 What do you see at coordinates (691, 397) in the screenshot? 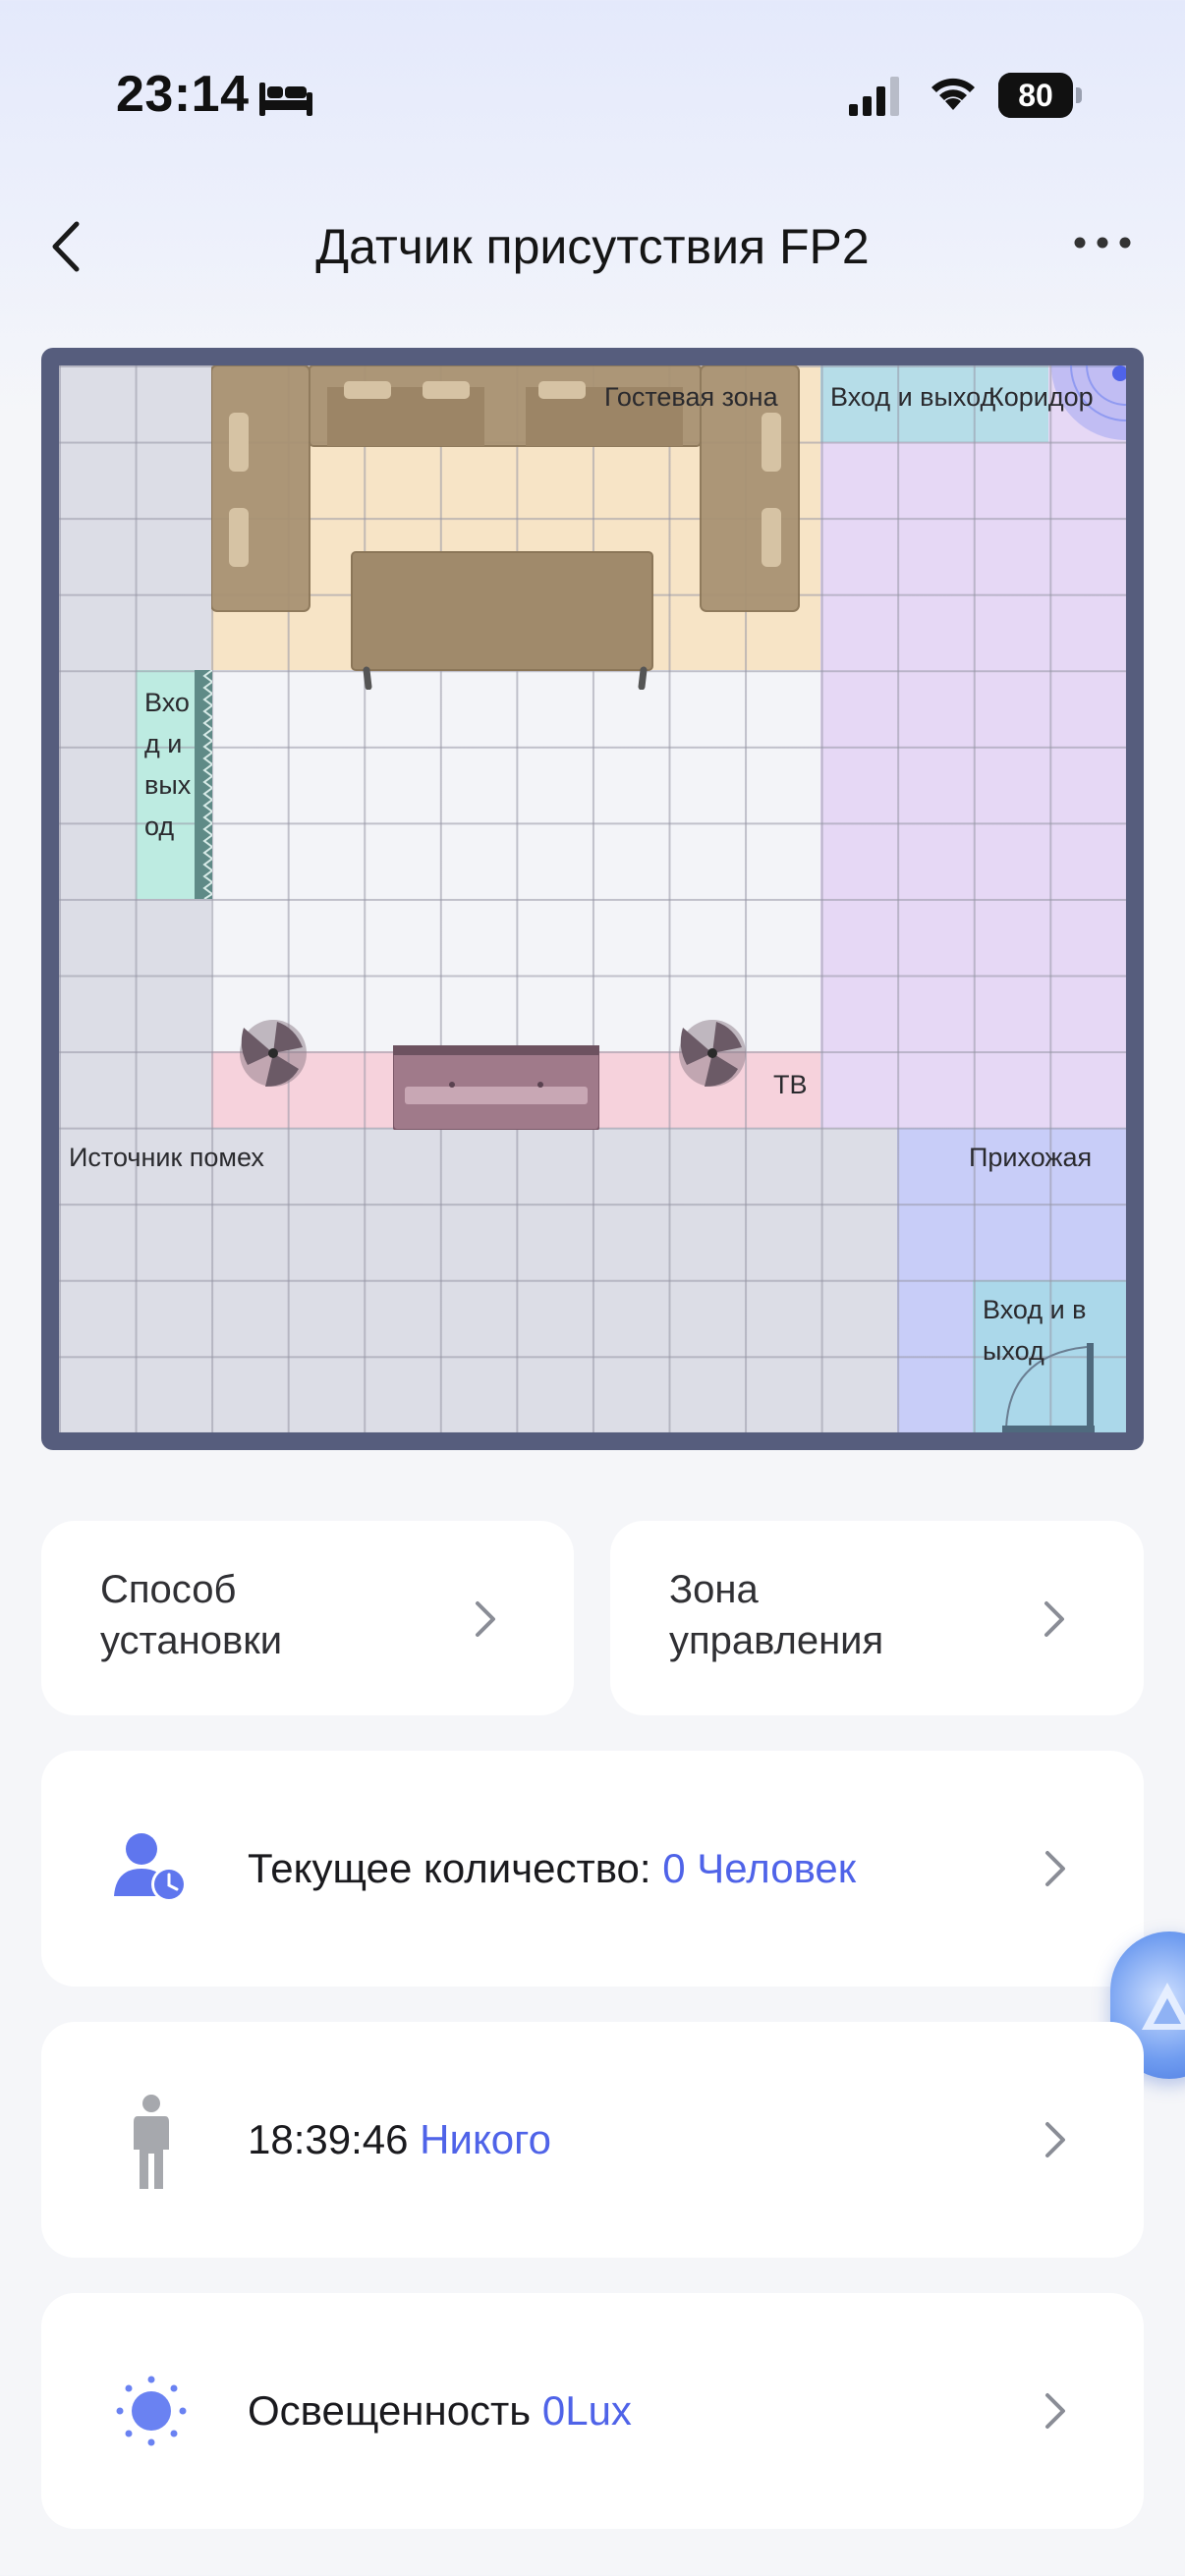
I see `zone-label-guest: Гостевая зона` at bounding box center [691, 397].